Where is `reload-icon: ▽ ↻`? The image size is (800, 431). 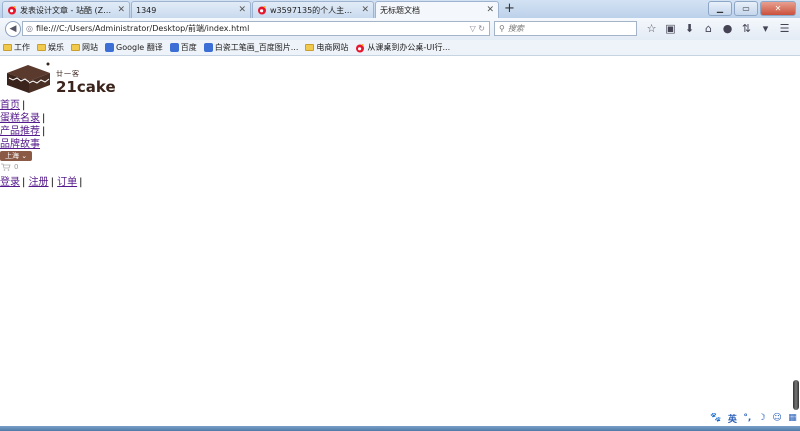 reload-icon: ▽ ↻ is located at coordinates (477, 28).